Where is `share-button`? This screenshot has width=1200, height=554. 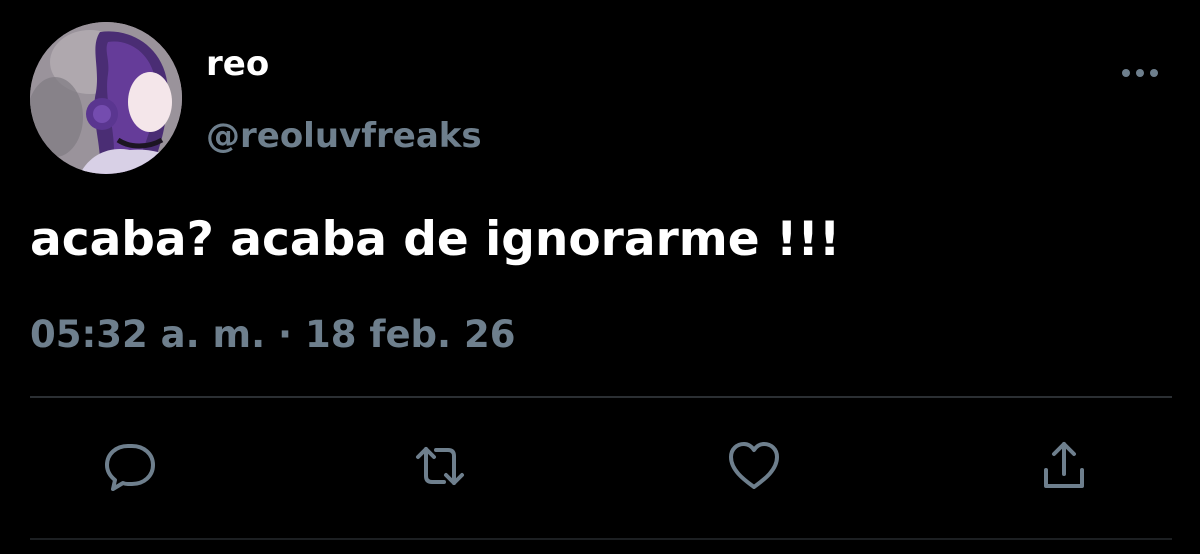
share-button is located at coordinates (1064, 466).